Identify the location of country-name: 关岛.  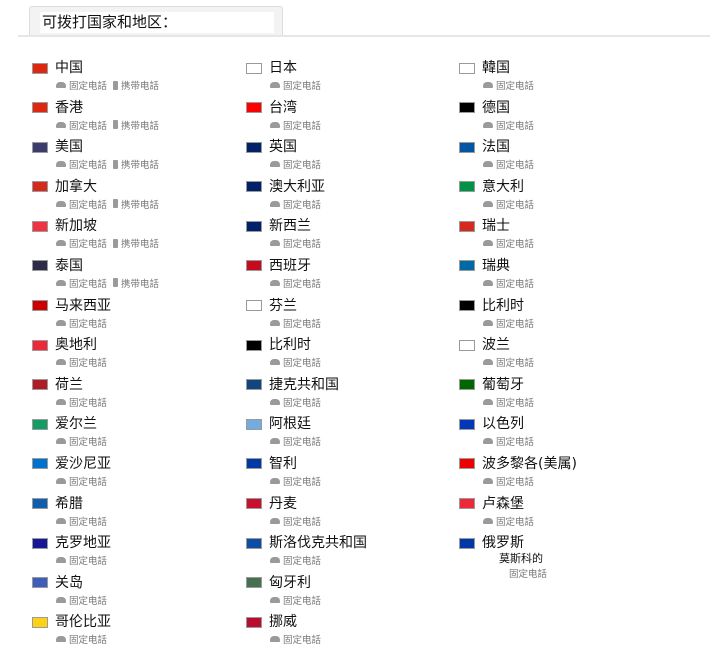
(69, 582).